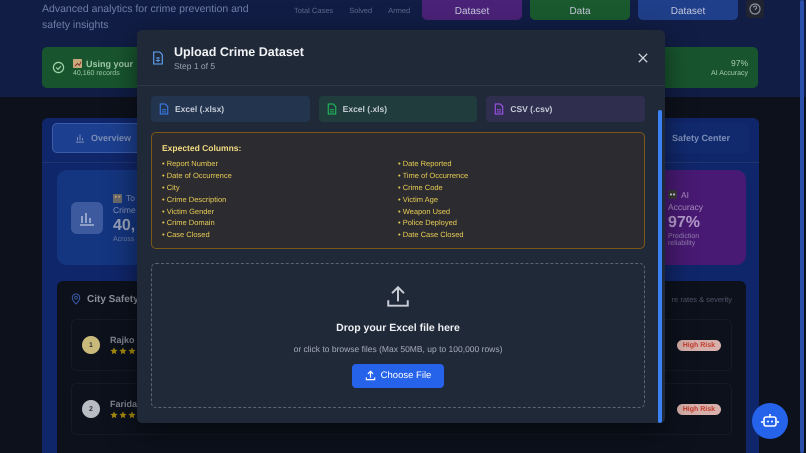 The height and width of the screenshot is (453, 806). What do you see at coordinates (370, 376) in the screenshot?
I see `upload-icon` at bounding box center [370, 376].